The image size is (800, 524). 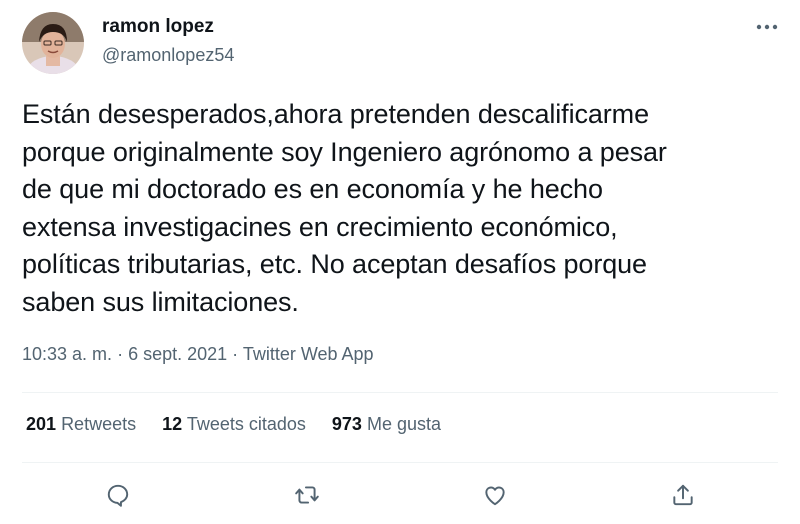 I want to click on display-name: ramon lopez, so click(x=158, y=27).